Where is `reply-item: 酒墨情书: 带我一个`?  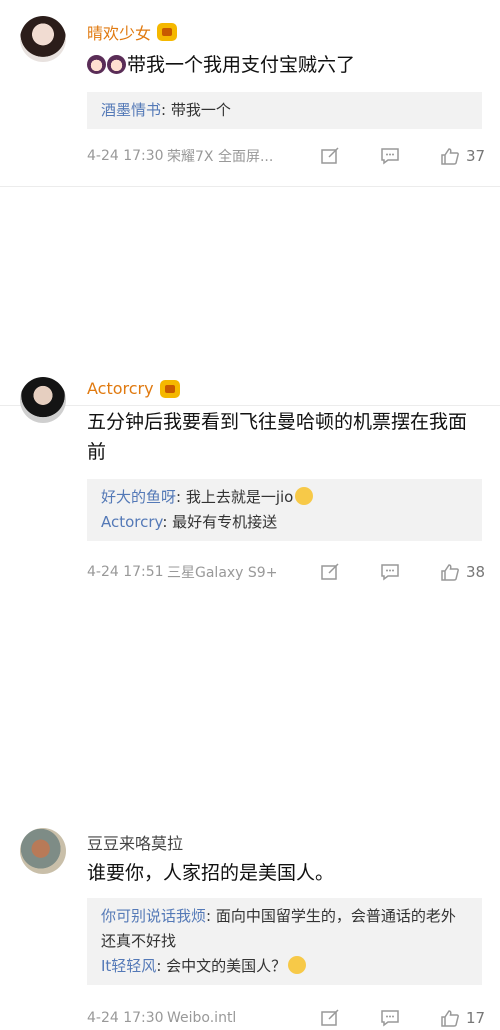 reply-item: 酒墨情书: 带我一个 is located at coordinates (284, 110).